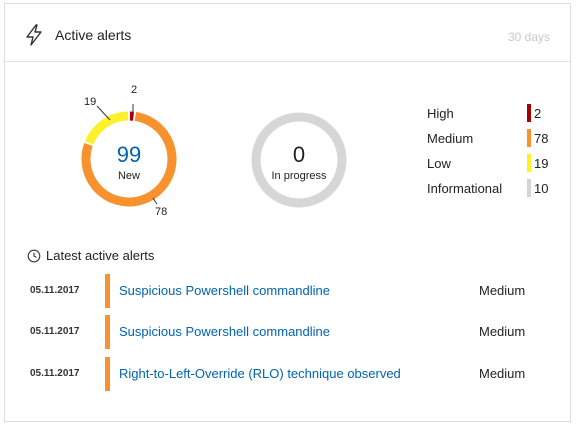  I want to click on legend-item-medium: Medium 78, so click(492, 140).